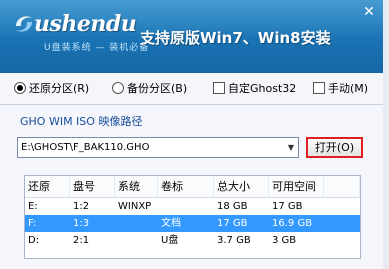 This screenshot has height=269, width=389. I want to click on custom-ghost-label: 自定Ghost32, so click(262, 88).